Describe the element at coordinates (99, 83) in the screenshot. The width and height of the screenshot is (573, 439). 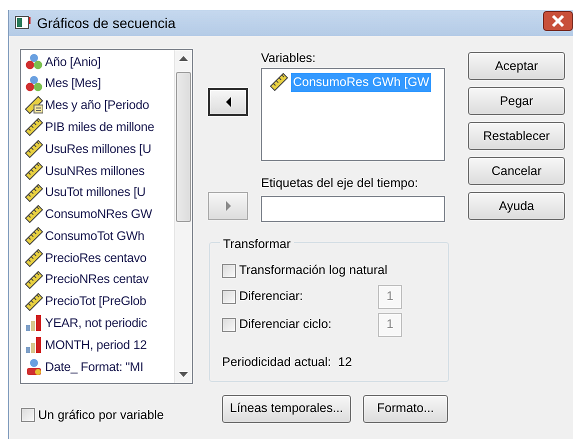
I see `list-item: Mes [Mes]` at that location.